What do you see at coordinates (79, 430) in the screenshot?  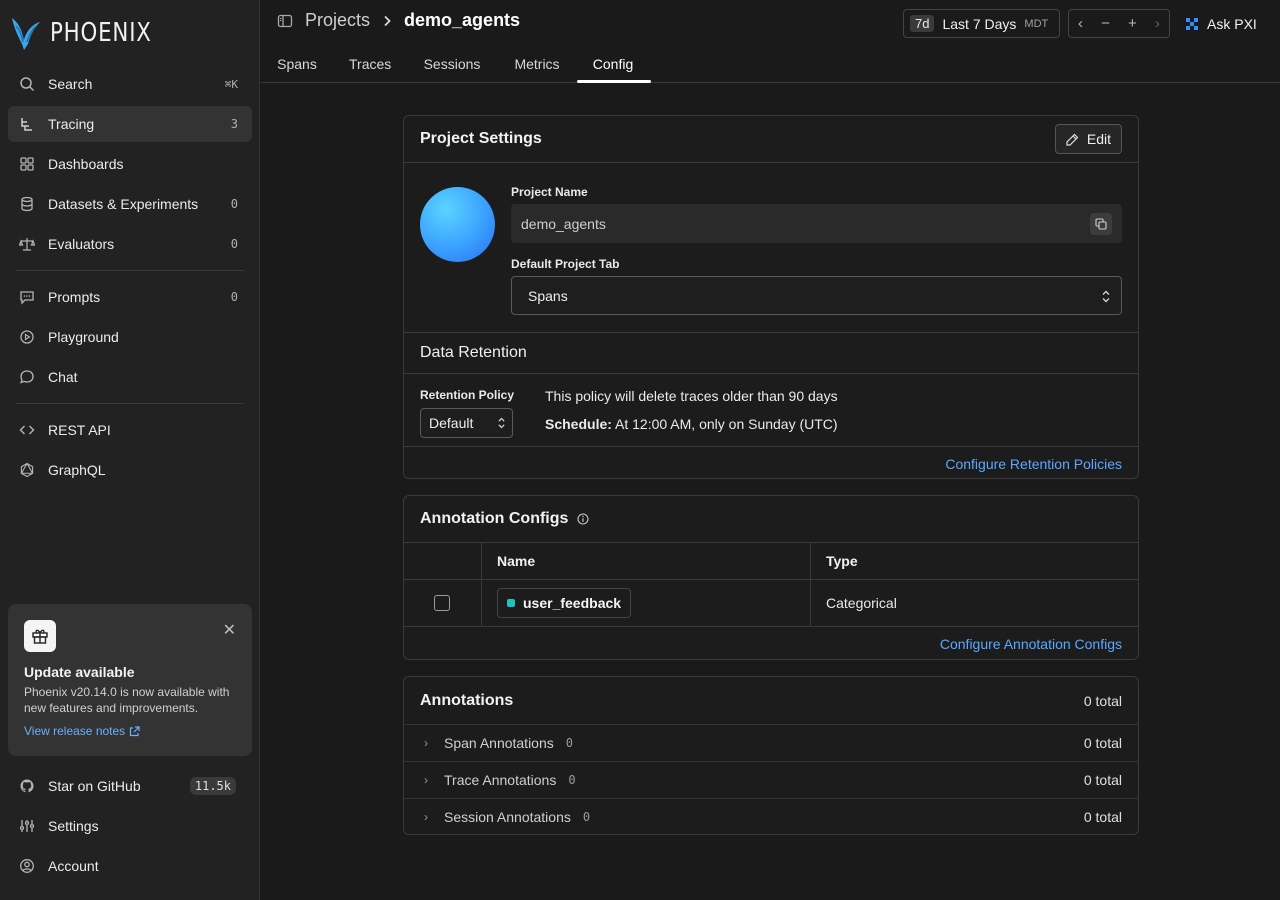 I see `sidebar-item-label: REST API` at bounding box center [79, 430].